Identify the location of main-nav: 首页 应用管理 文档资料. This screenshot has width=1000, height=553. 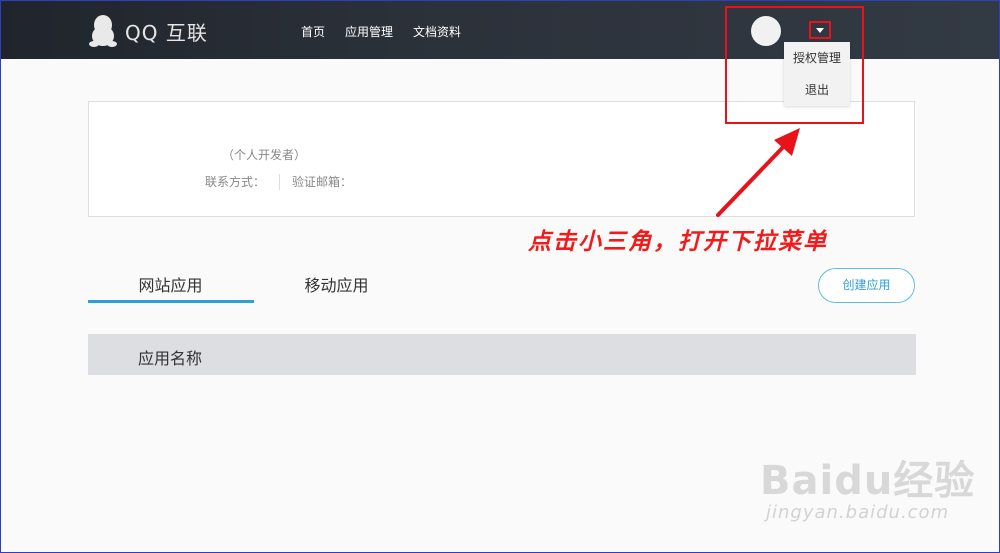
(391, 31).